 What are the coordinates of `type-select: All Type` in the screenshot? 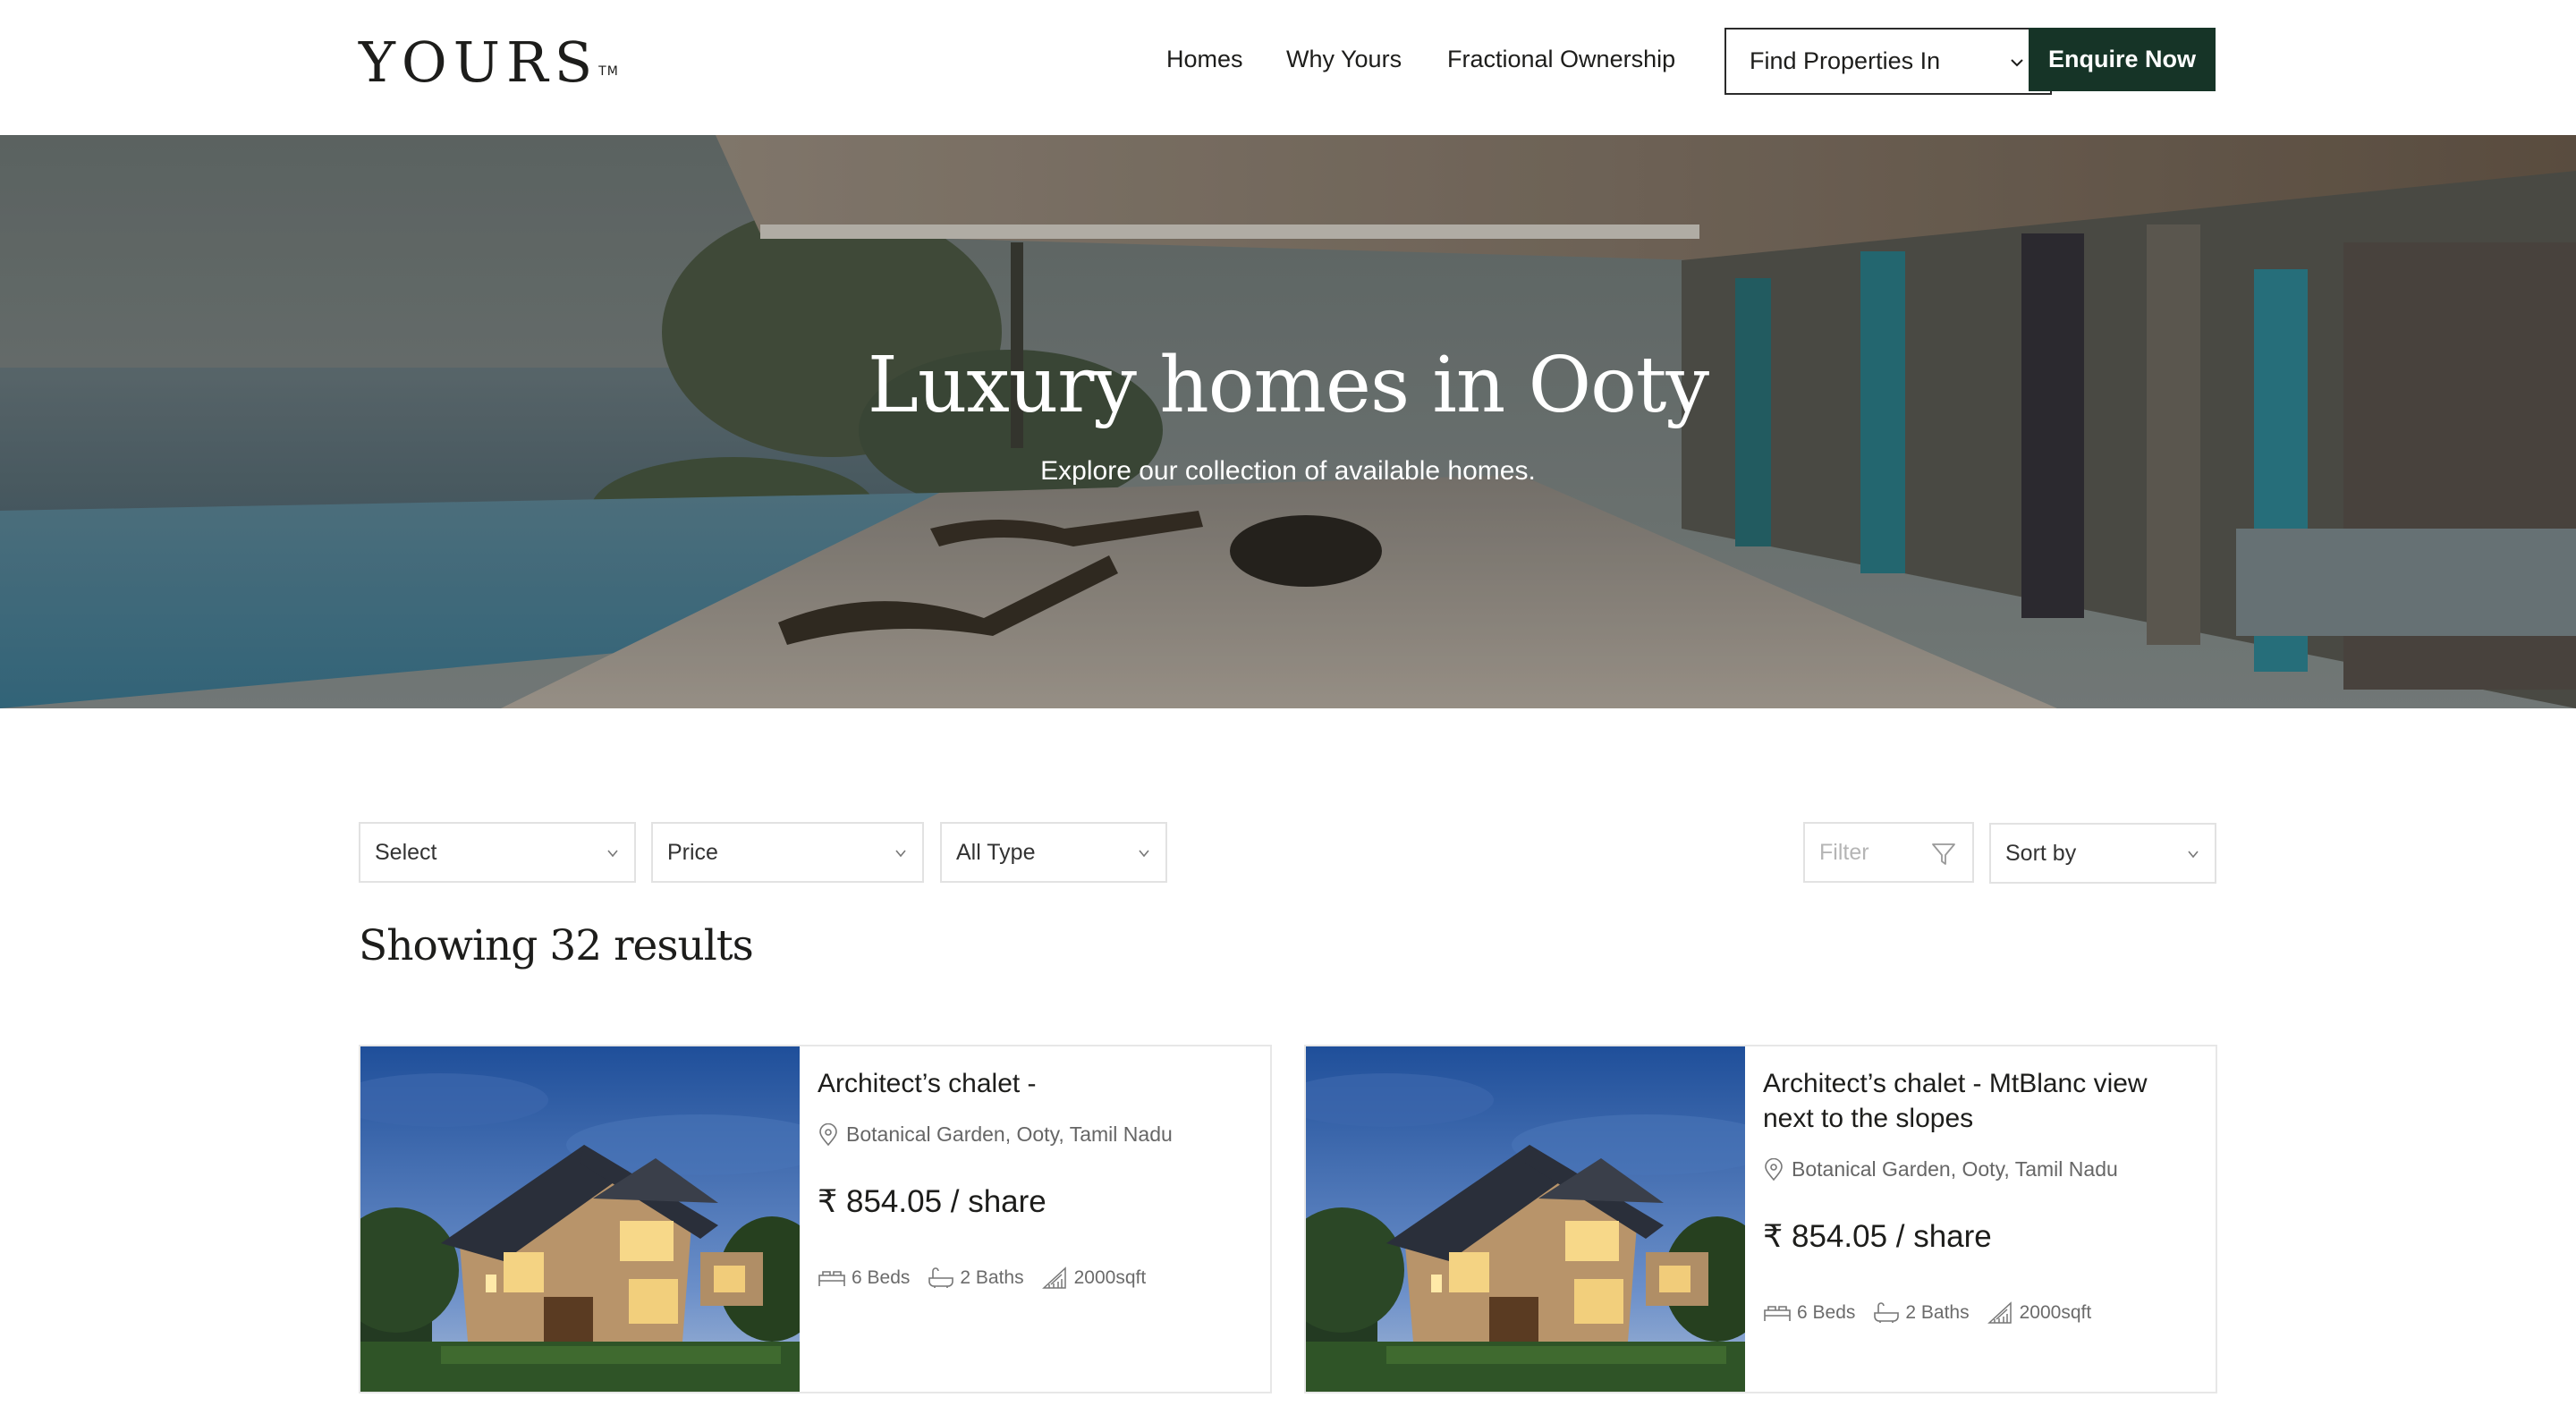 It's located at (1053, 853).